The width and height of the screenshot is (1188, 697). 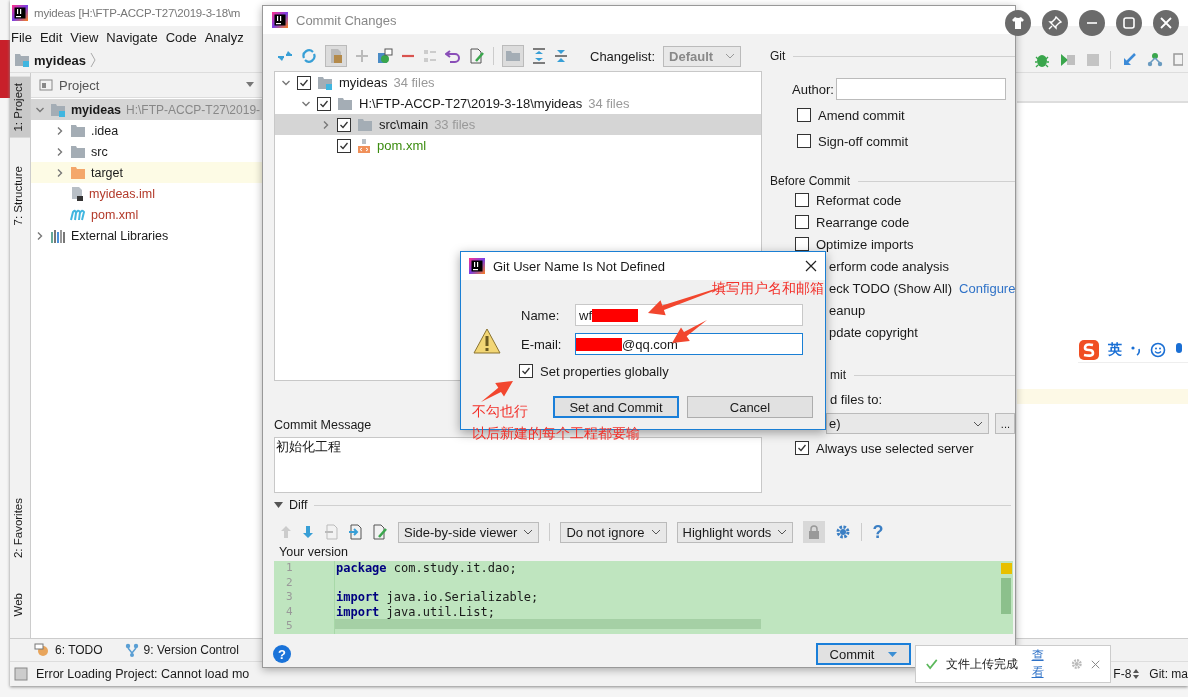 What do you see at coordinates (1089, 350) in the screenshot?
I see `sogou-s-icon` at bounding box center [1089, 350].